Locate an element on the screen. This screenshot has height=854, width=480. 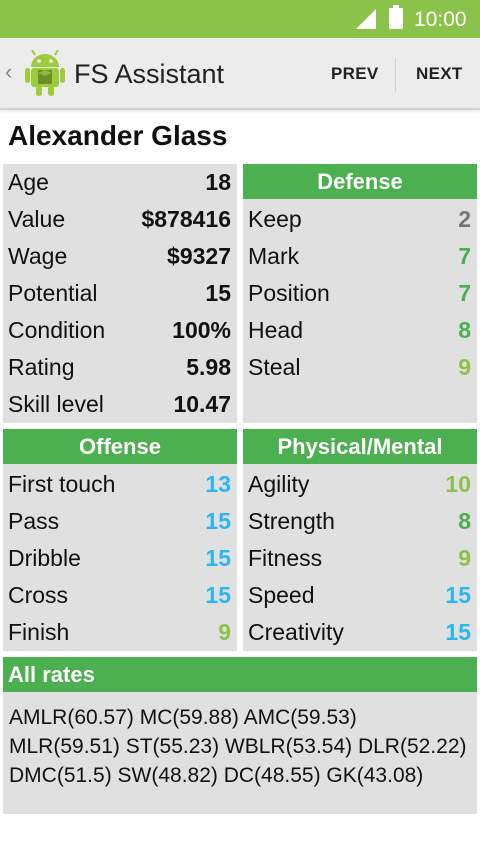
skill-row-cross: Cross 15 is located at coordinates (120, 595).